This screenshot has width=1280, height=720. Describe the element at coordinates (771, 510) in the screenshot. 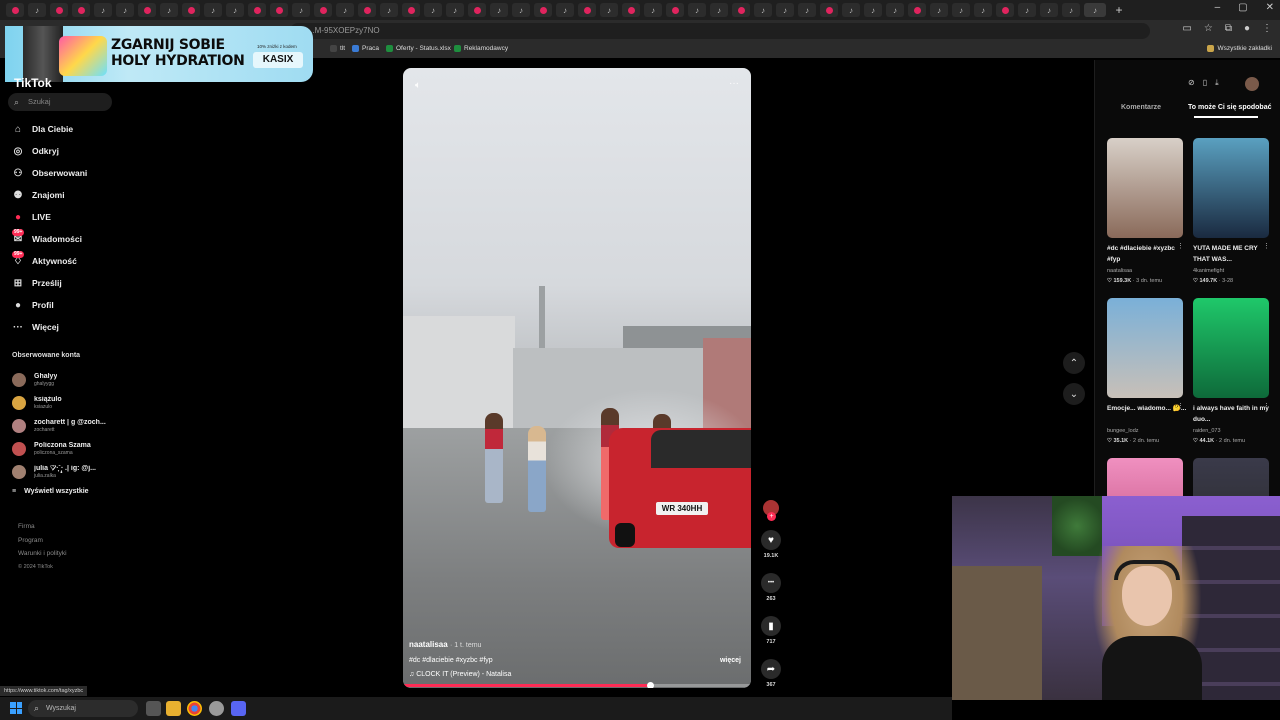

I see `author-avatar: +` at that location.